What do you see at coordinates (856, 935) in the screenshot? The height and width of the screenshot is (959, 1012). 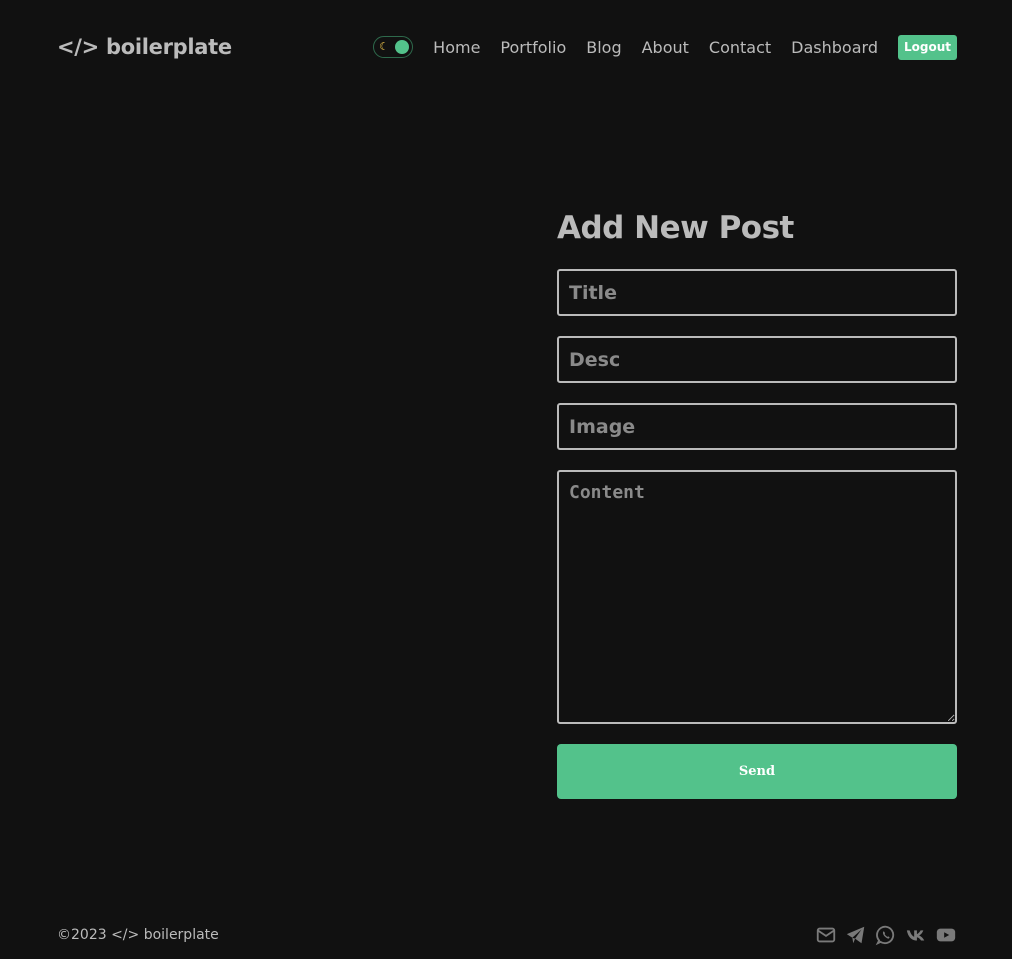 I see `telegram-icon` at bounding box center [856, 935].